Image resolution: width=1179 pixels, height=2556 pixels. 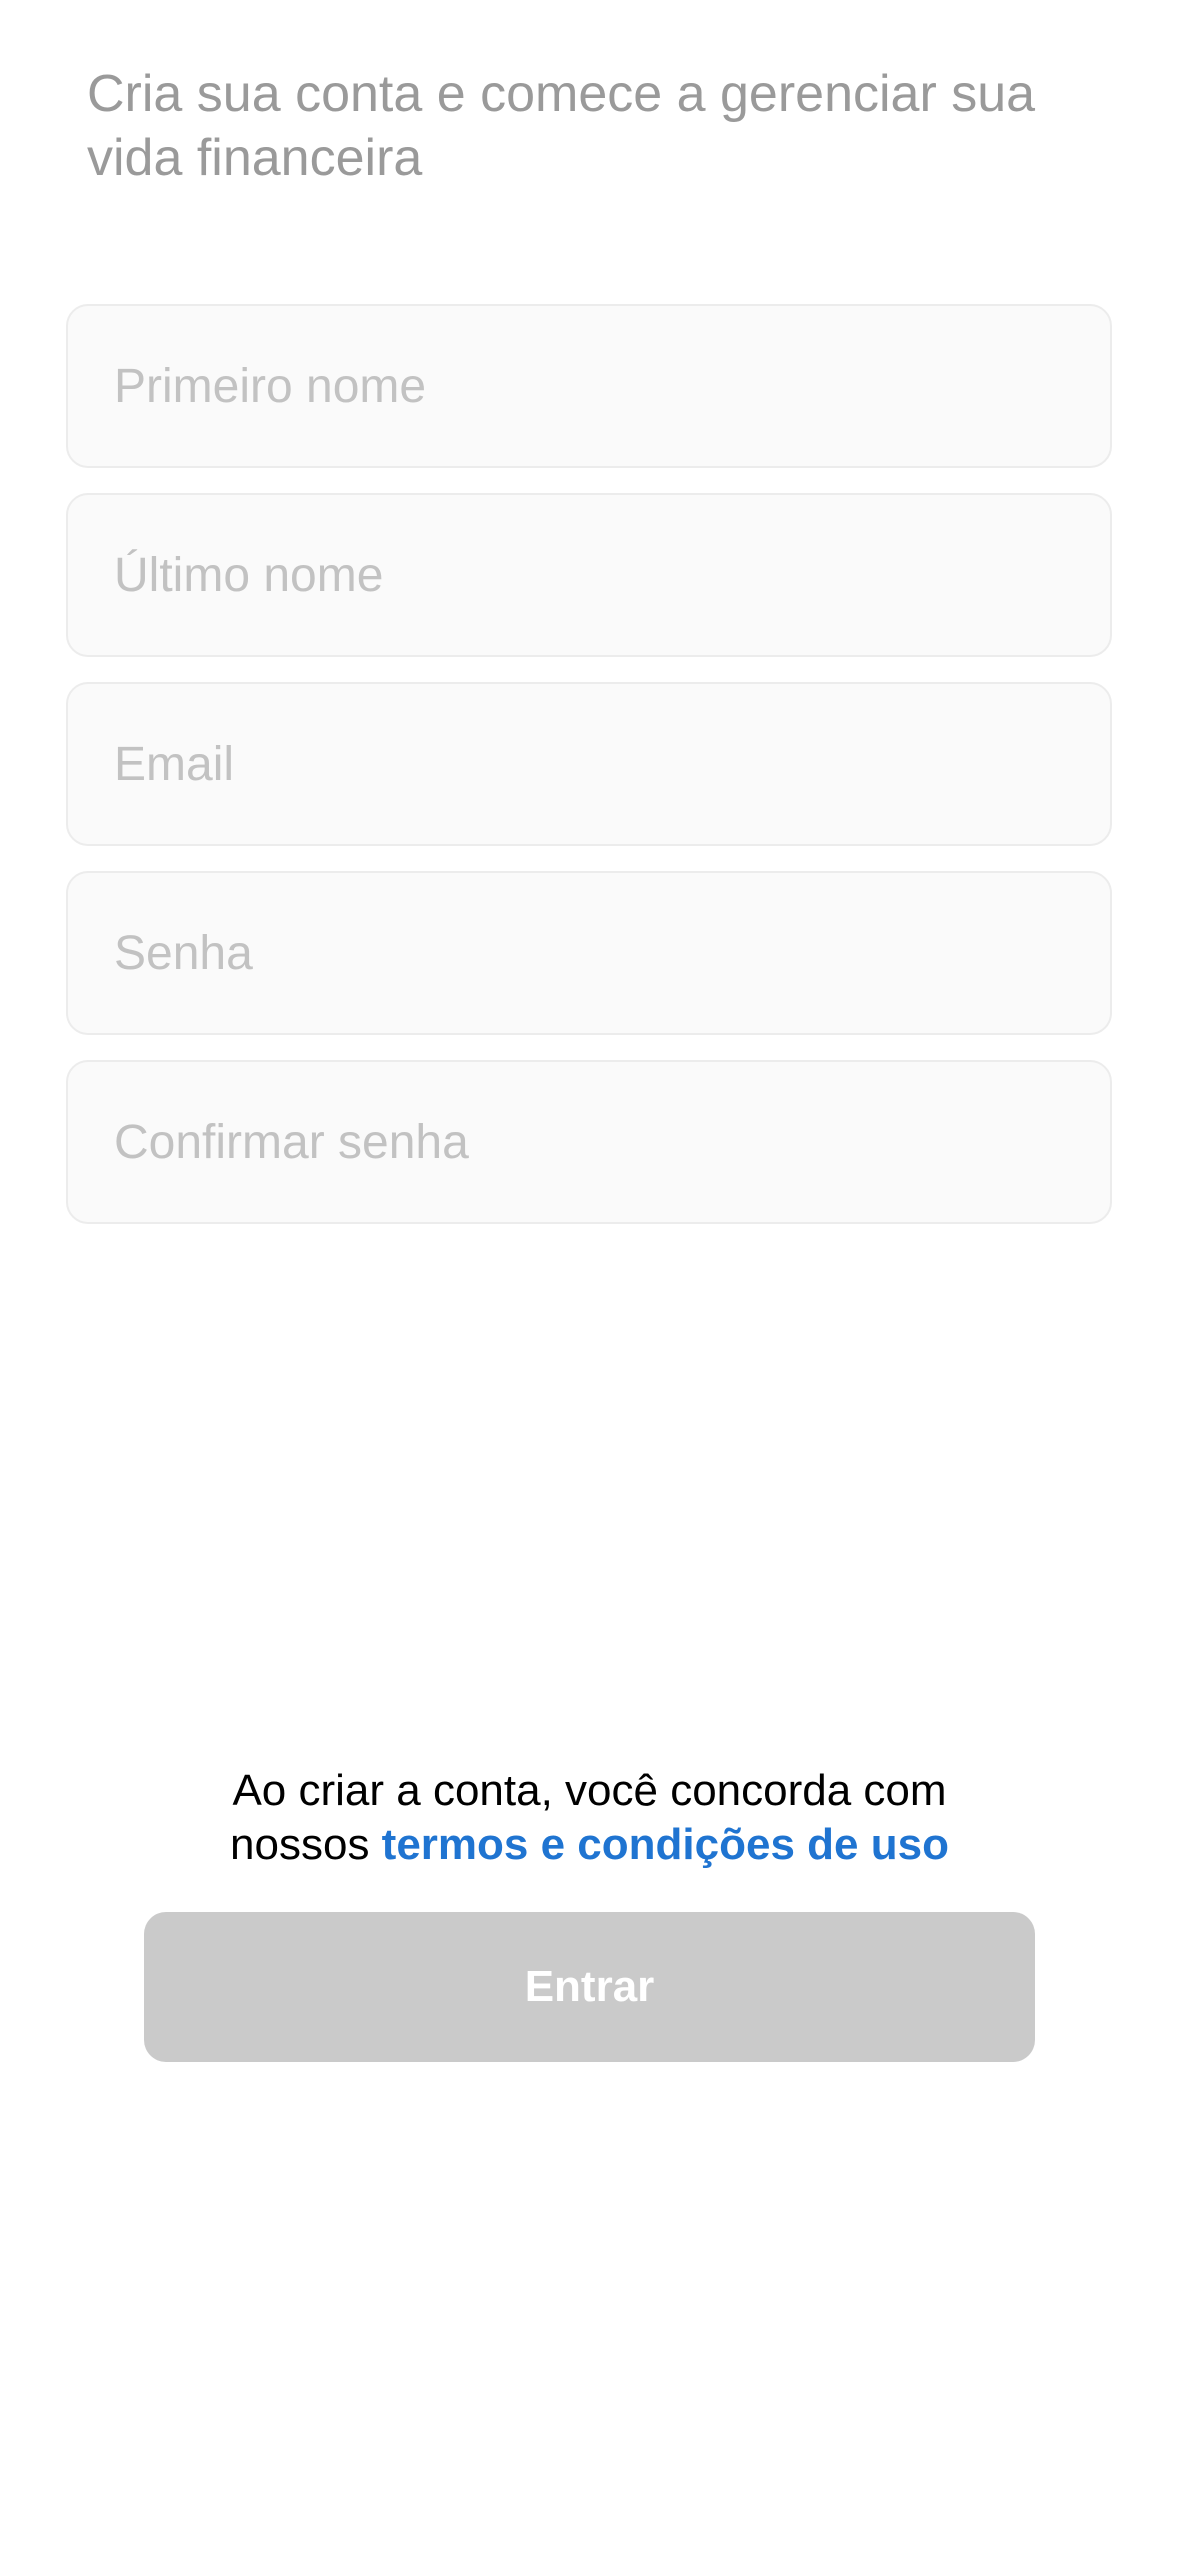 I want to click on first-name-input, so click(x=589, y=386).